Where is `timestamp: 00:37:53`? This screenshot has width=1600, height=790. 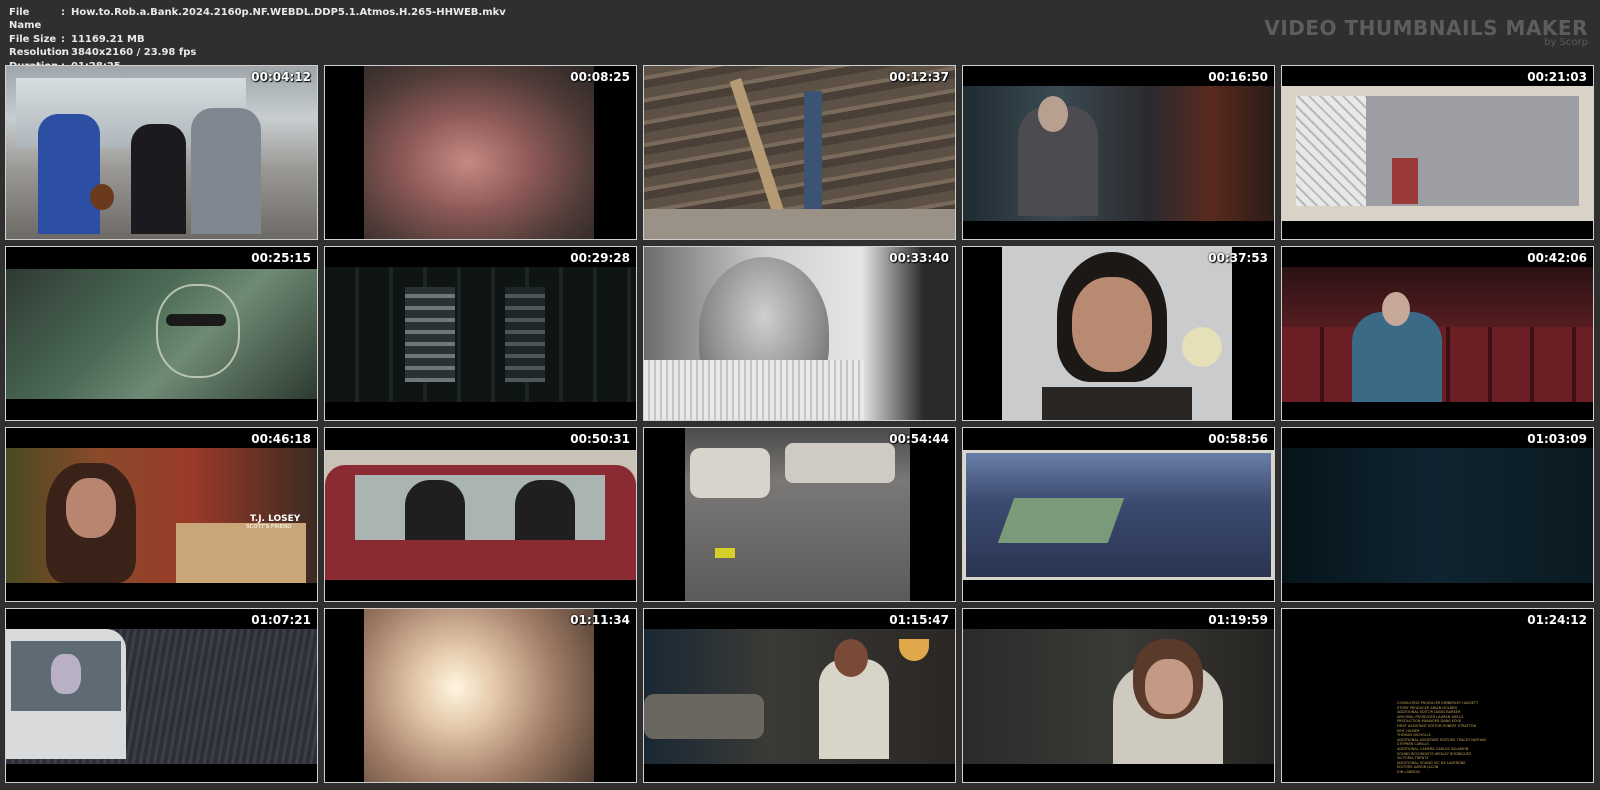 timestamp: 00:37:53 is located at coordinates (1238, 258).